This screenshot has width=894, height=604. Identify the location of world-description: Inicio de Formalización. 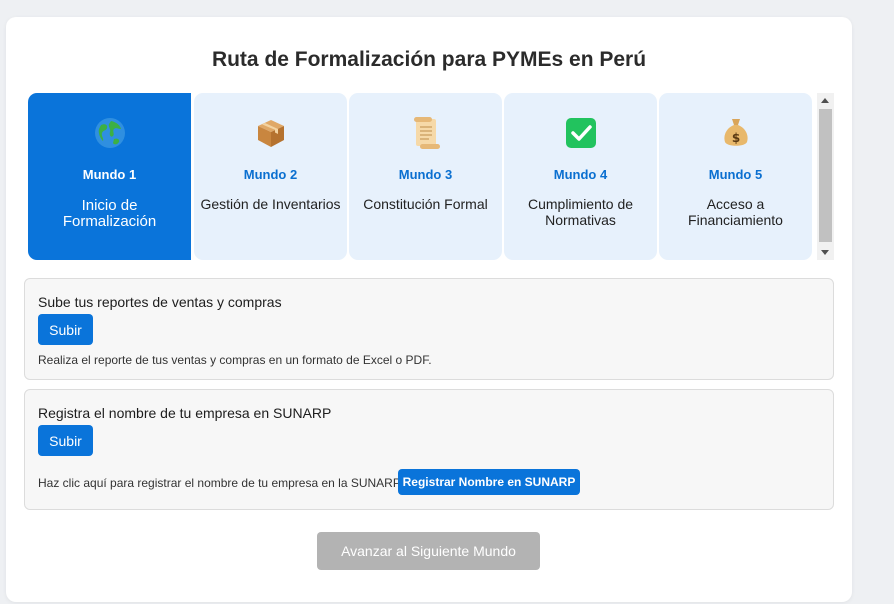
(109, 213).